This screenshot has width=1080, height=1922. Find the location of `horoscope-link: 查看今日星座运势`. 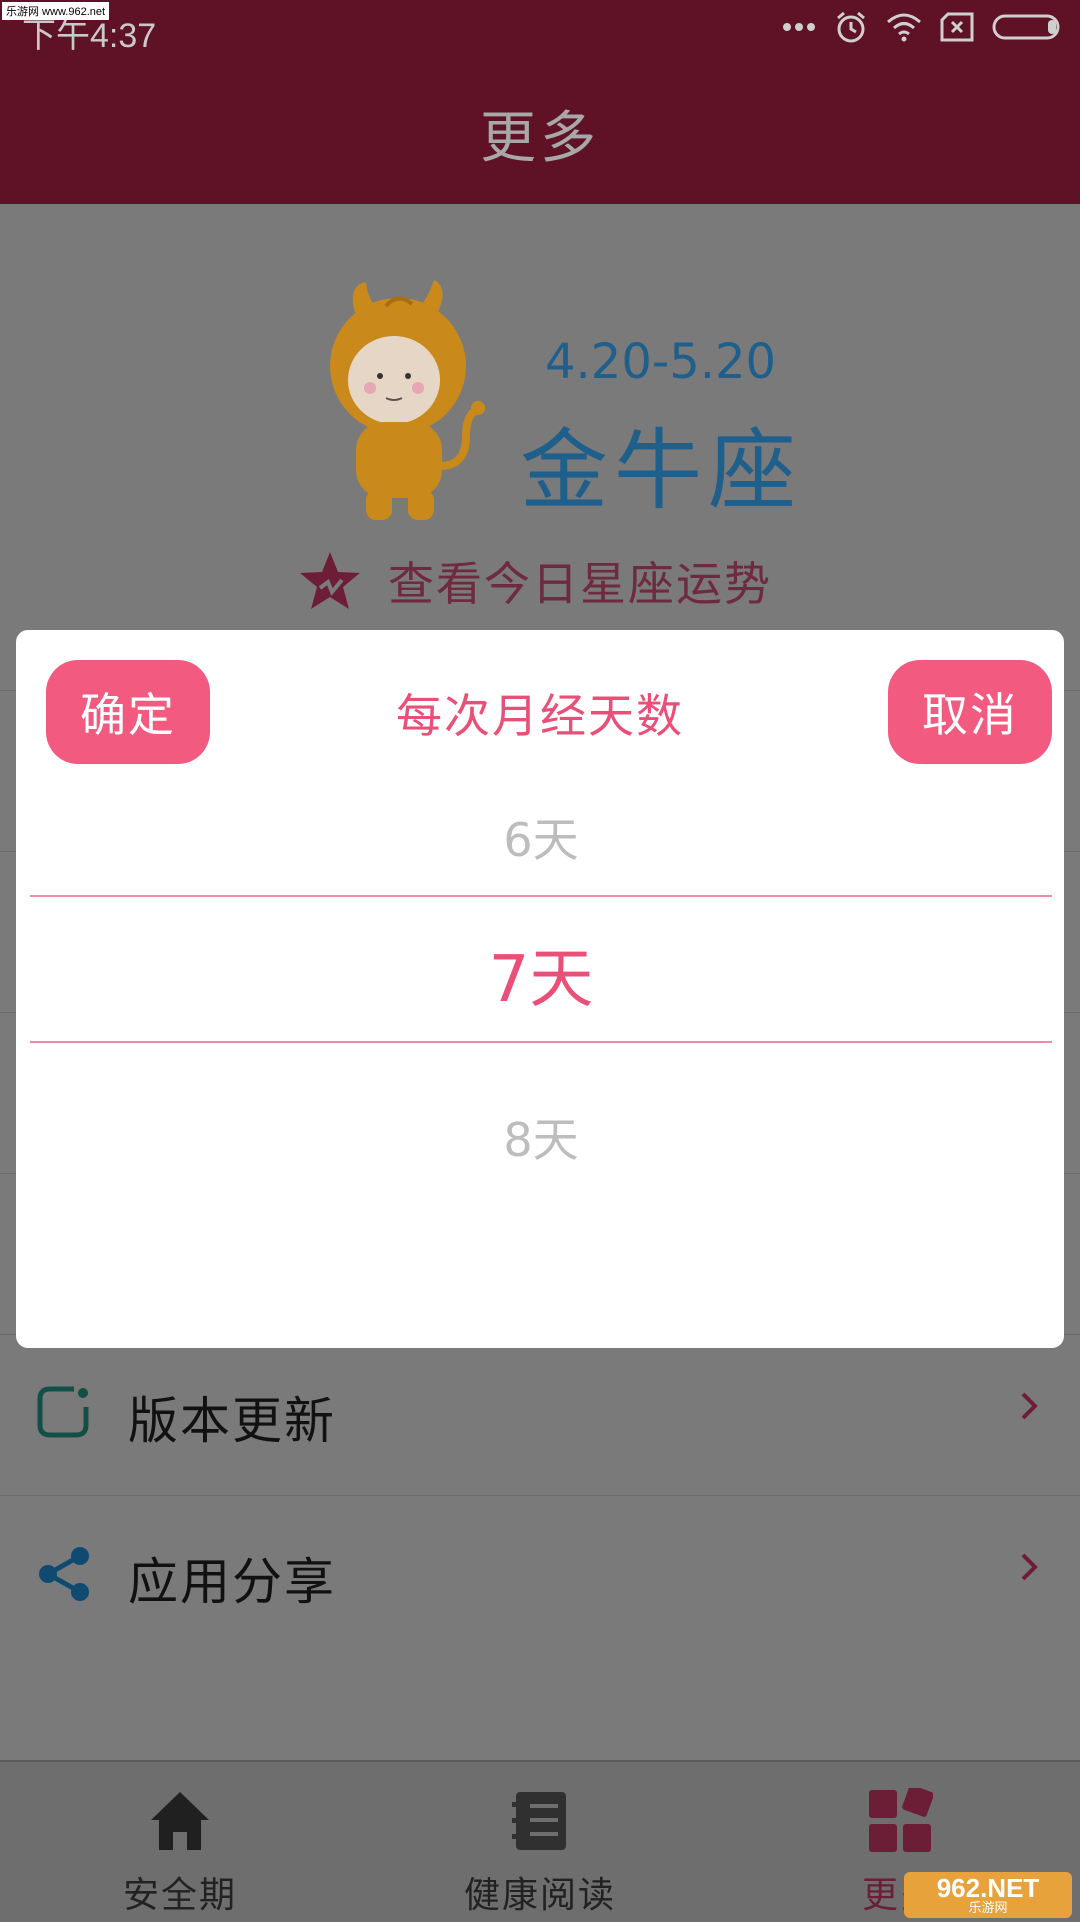

horoscope-link: 查看今日星座运势 is located at coordinates (535, 581).